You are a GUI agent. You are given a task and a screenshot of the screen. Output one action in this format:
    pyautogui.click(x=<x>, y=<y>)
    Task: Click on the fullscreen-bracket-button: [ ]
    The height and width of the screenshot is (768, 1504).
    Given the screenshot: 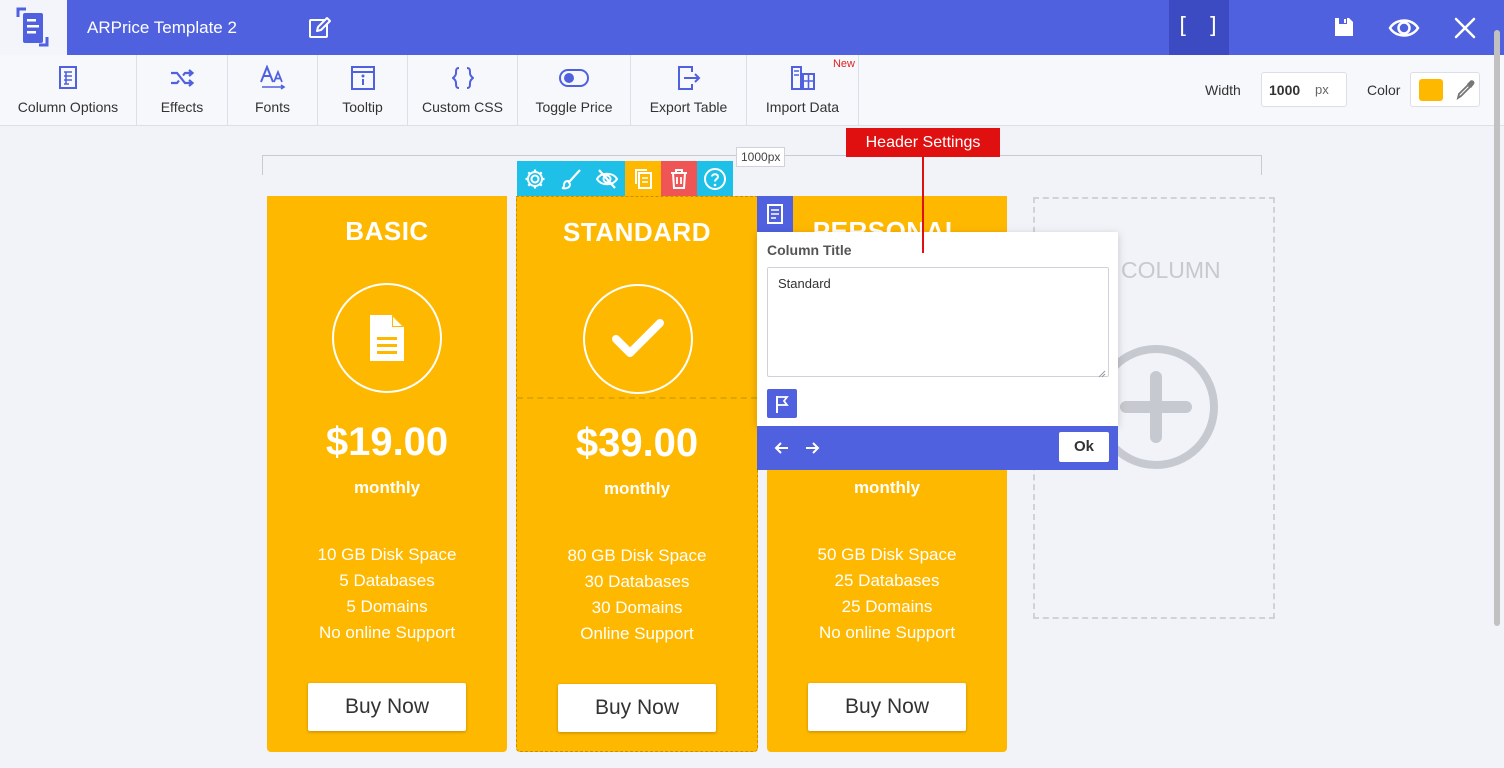 What is the action you would take?
    pyautogui.click(x=1199, y=27)
    